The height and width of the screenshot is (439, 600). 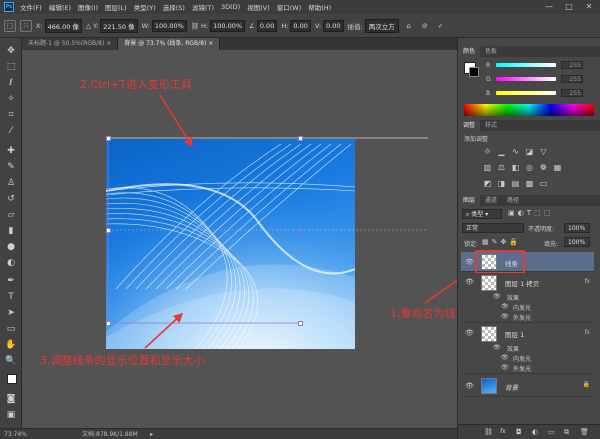 What do you see at coordinates (572, 93) in the screenshot?
I see `blue-value: 255` at bounding box center [572, 93].